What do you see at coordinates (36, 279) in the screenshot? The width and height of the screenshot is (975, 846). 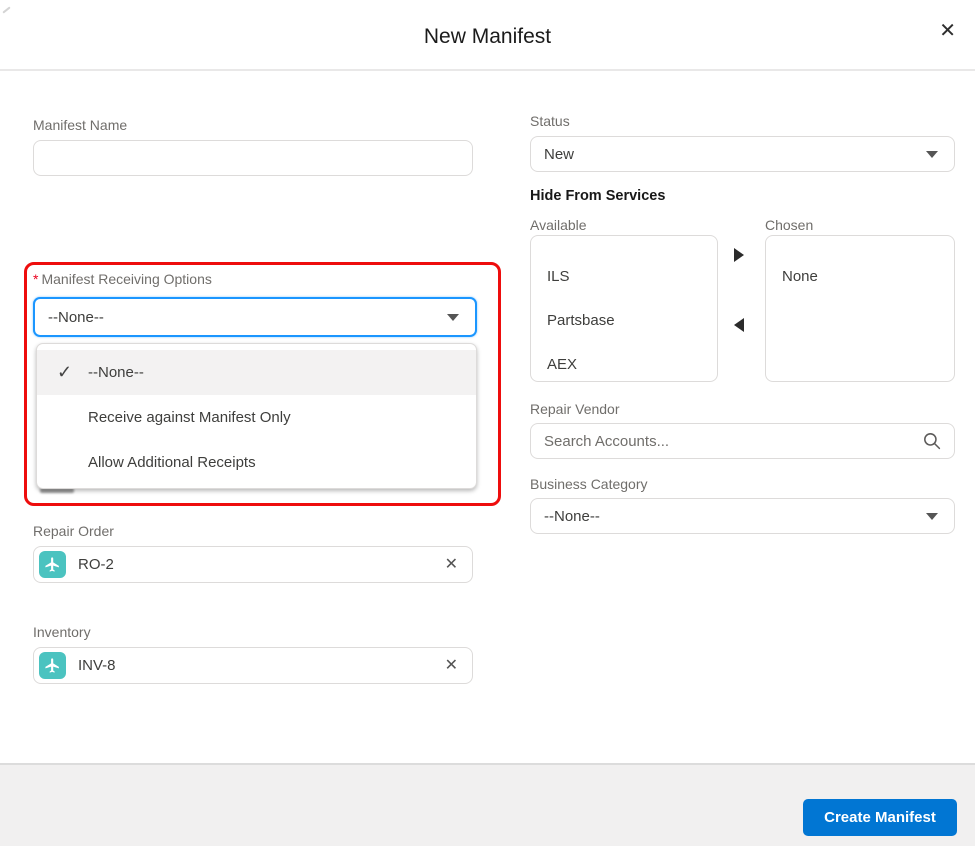 I see `required-asterisk: *` at bounding box center [36, 279].